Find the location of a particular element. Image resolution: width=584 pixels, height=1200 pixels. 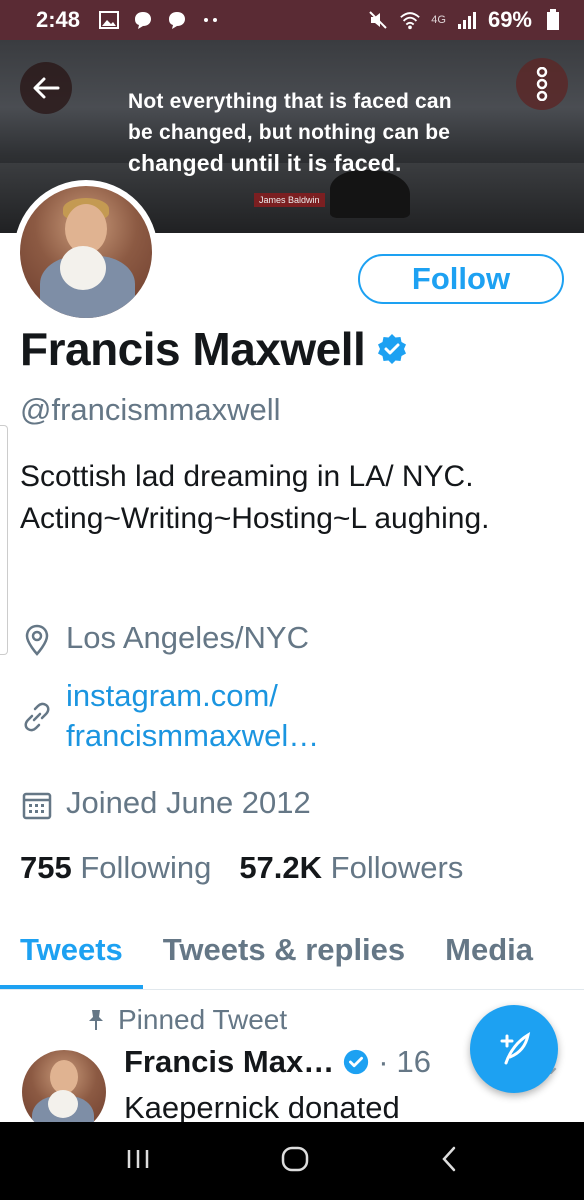

image-icon is located at coordinates (109, 20).